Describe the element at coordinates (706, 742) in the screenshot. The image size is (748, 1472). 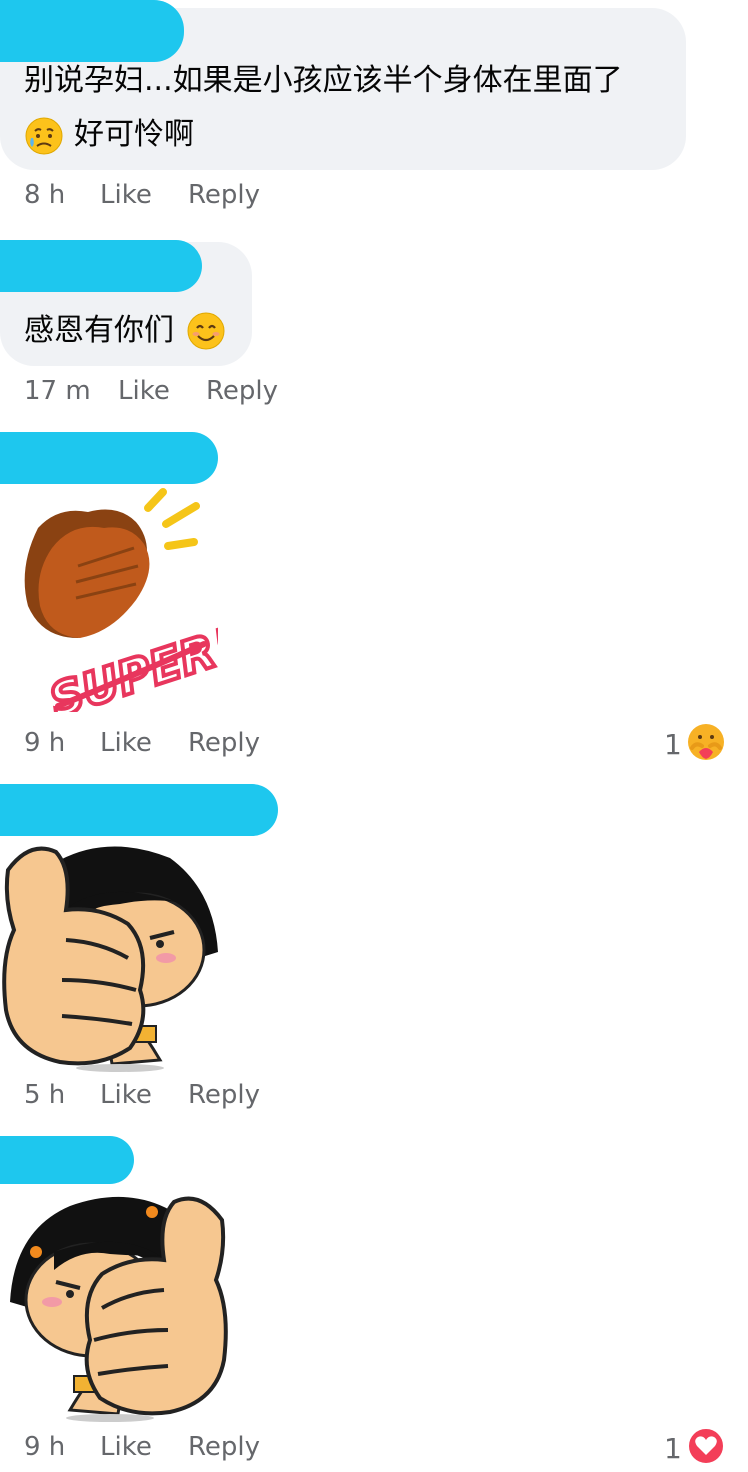
I see `care-reaction-icon` at that location.